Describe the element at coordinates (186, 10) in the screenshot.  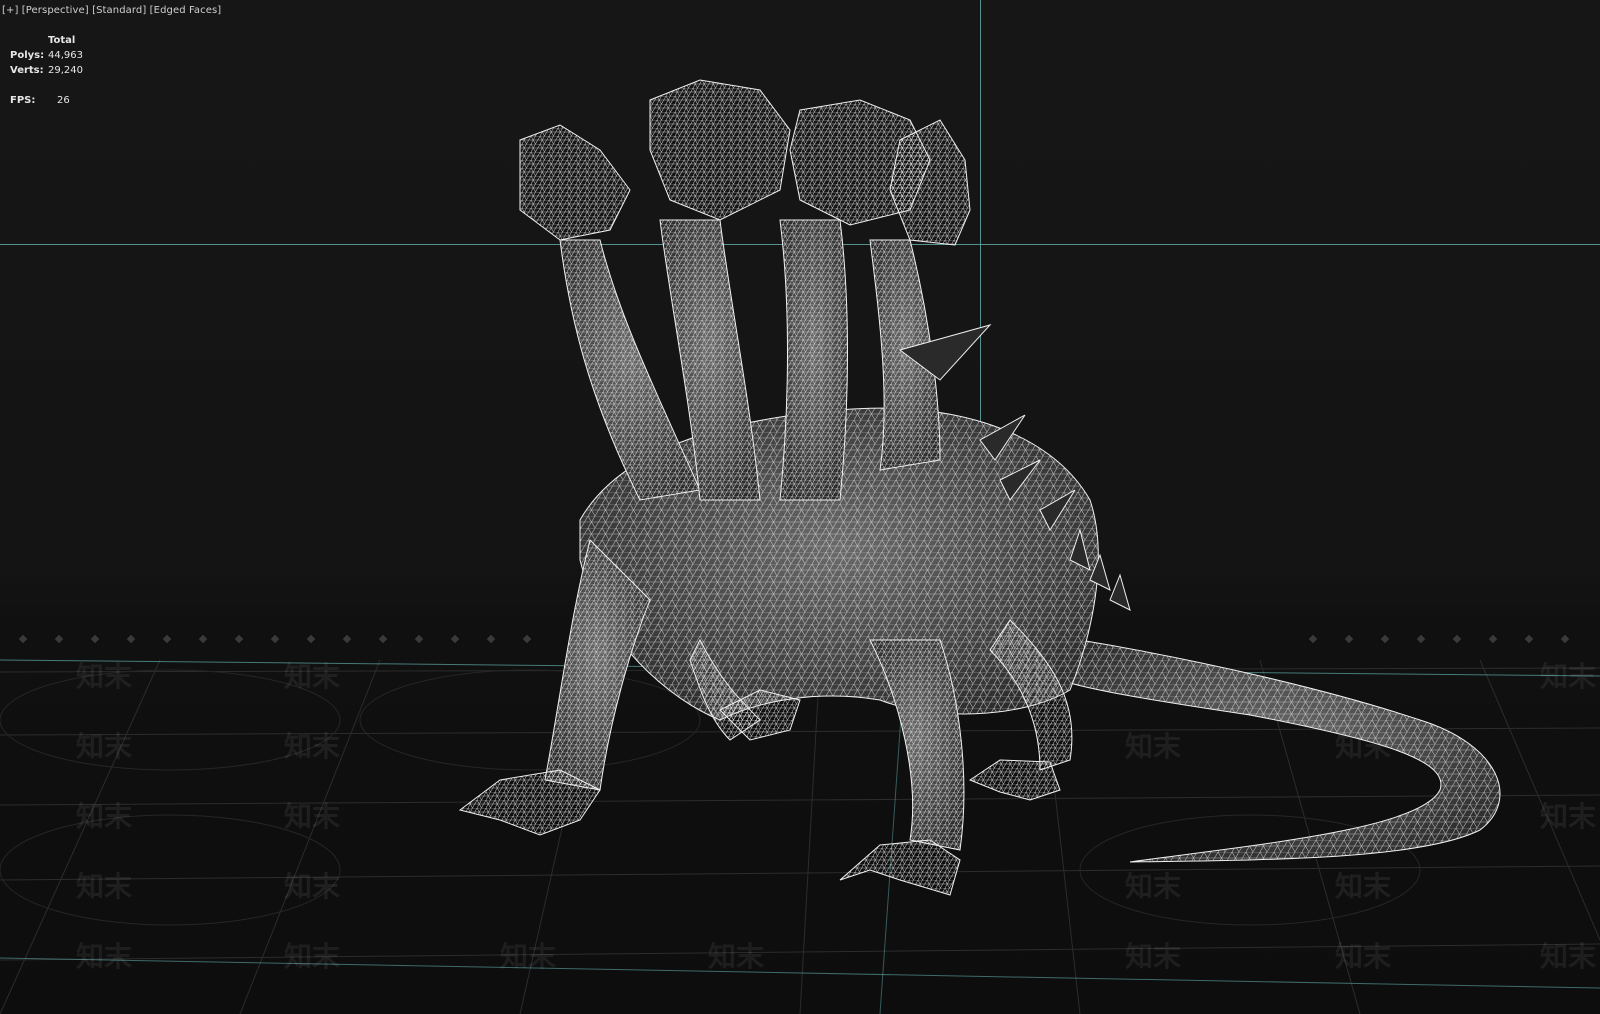
I see `viewport-display-mode-button: [Edged Faces]` at that location.